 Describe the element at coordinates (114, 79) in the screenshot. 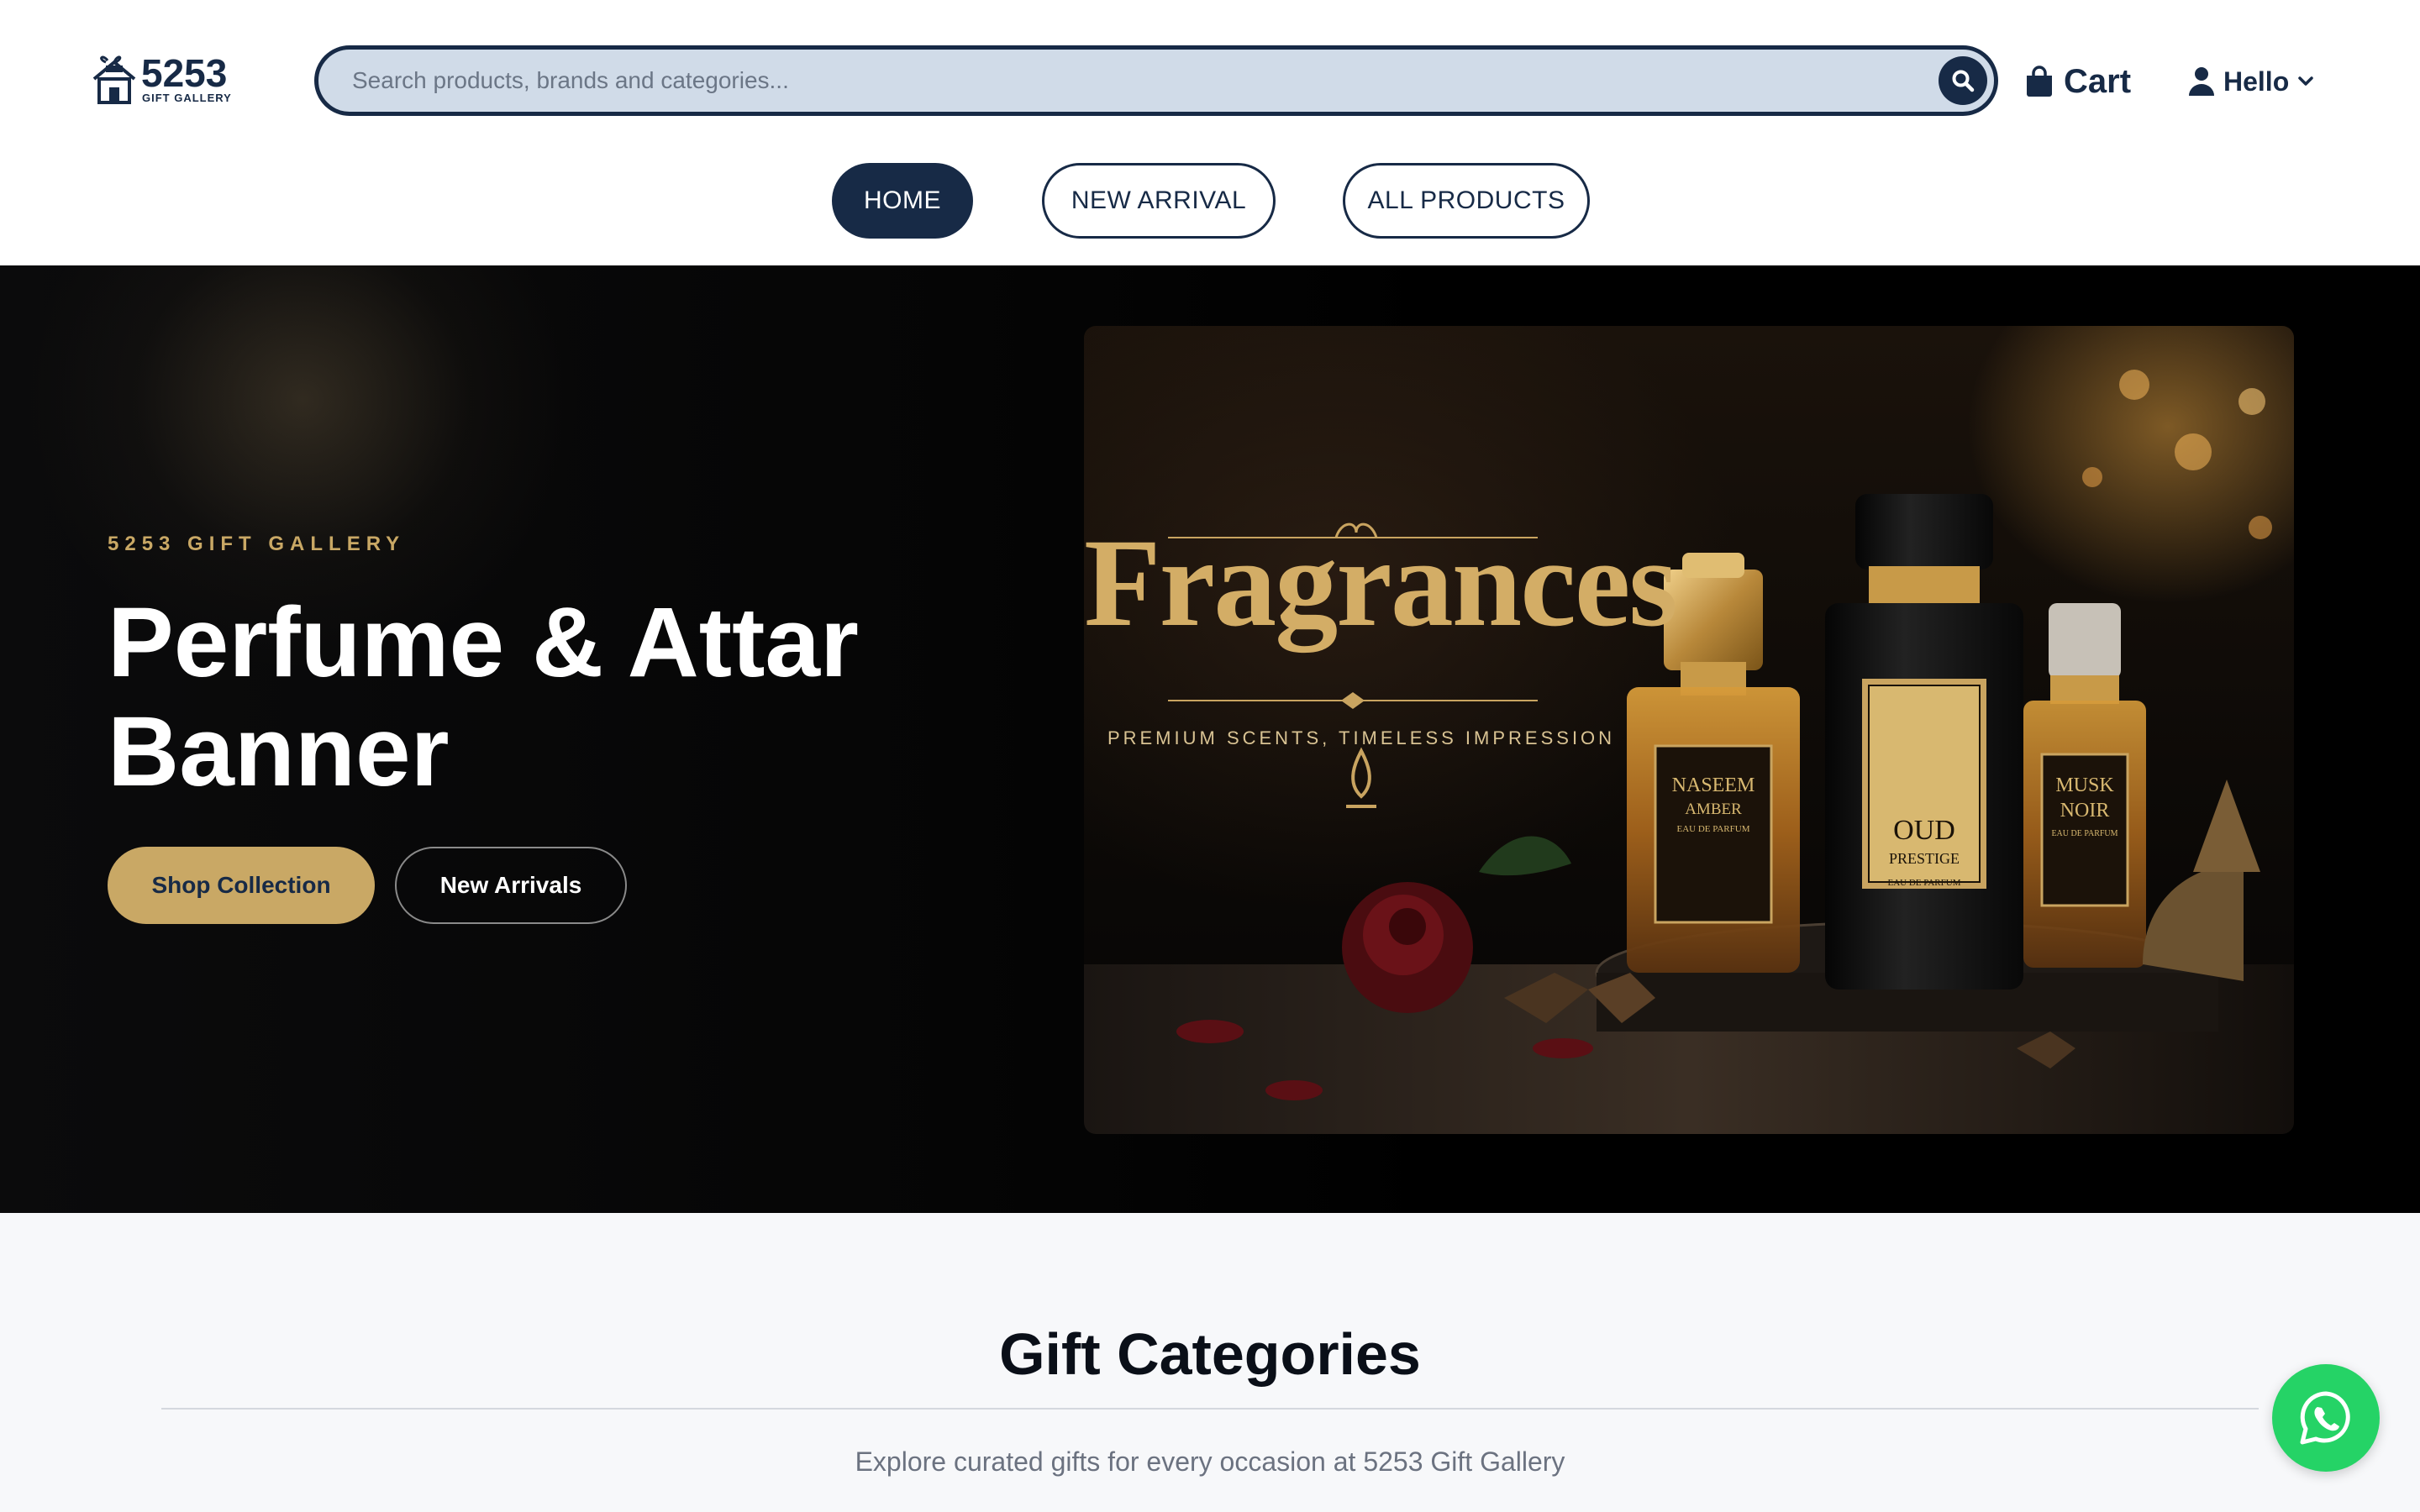

I see `gift-house-icon` at that location.